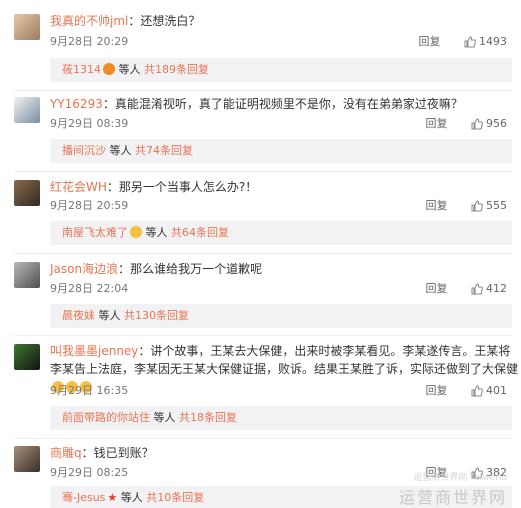  I want to click on star-icon: ★, so click(112, 497).